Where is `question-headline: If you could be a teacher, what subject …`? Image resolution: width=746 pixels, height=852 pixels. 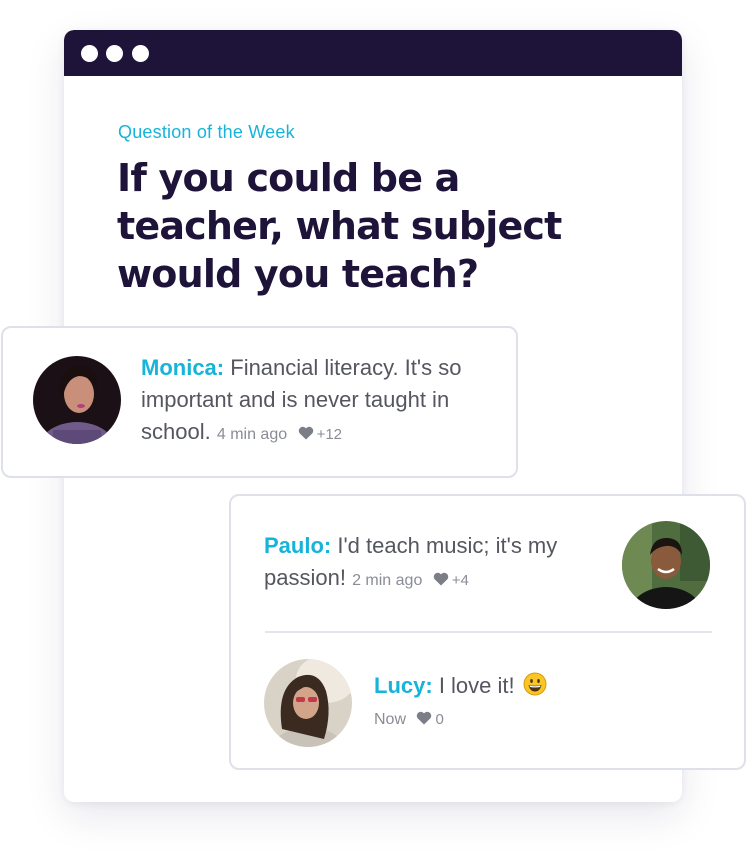
question-headline: If you could be a teacher, what subject … is located at coordinates (339, 226).